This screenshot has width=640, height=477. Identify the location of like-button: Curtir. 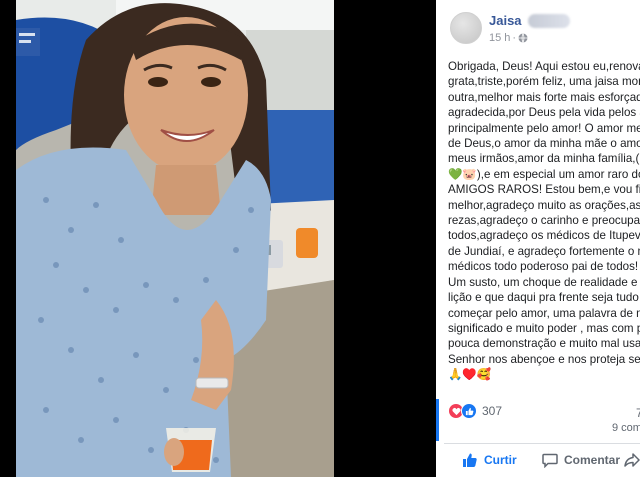
(489, 460).